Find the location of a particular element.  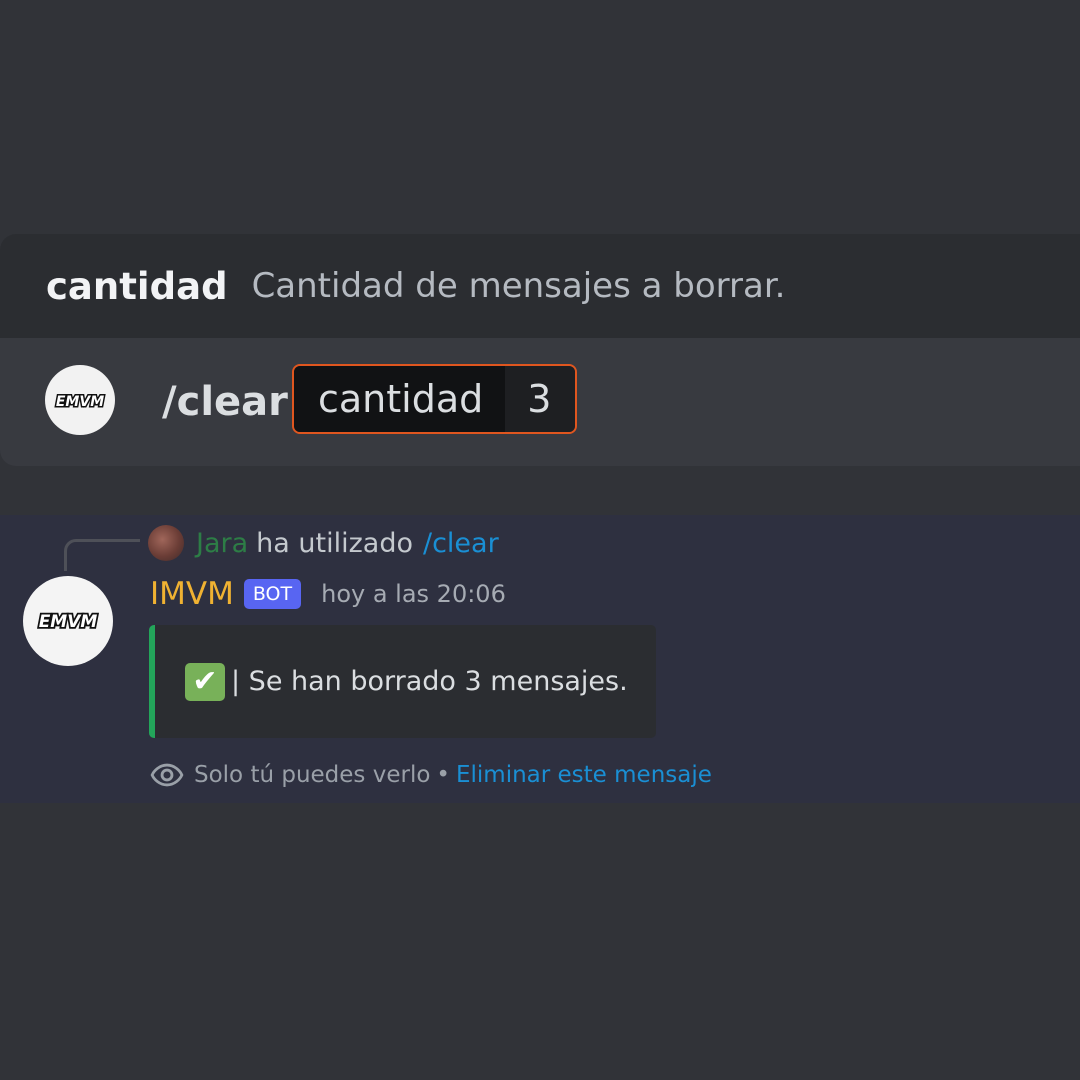

bot-logo-icon: EMVM is located at coordinates (79, 402).